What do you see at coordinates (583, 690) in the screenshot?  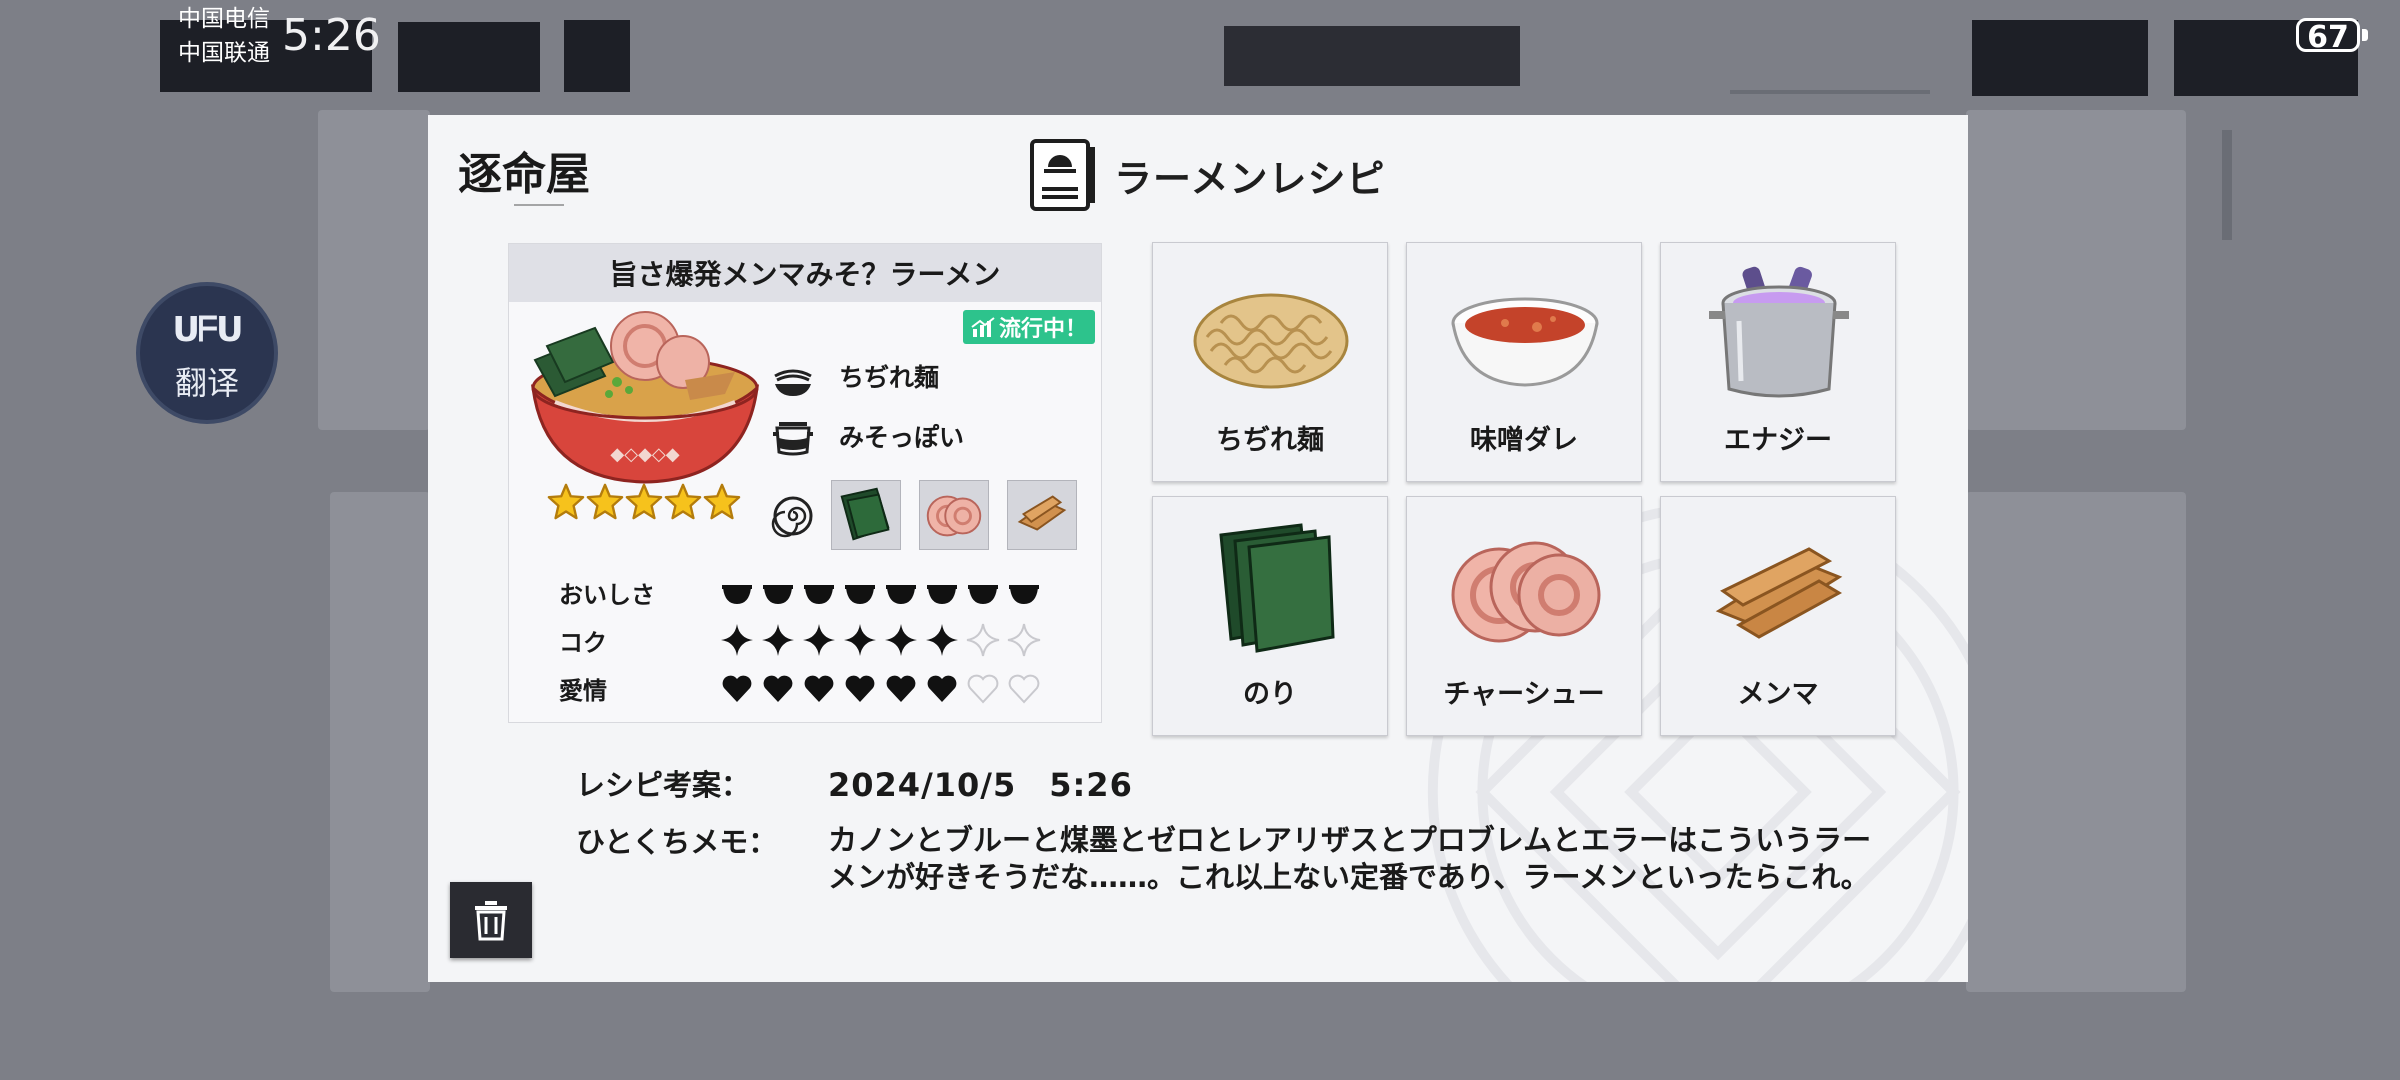 I see `stat-name-love: 愛情` at bounding box center [583, 690].